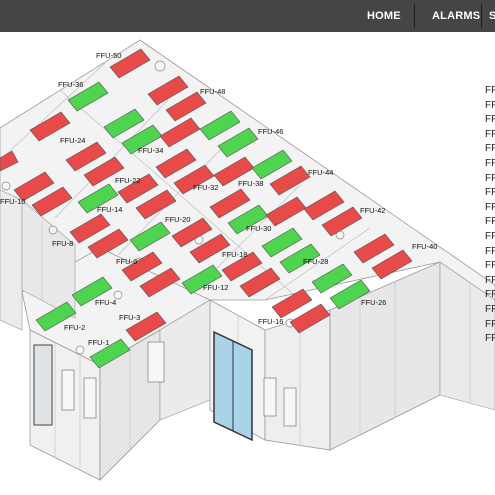 The image size is (495, 495). I want to click on ffu-46-label: FFU-46, so click(270, 131).